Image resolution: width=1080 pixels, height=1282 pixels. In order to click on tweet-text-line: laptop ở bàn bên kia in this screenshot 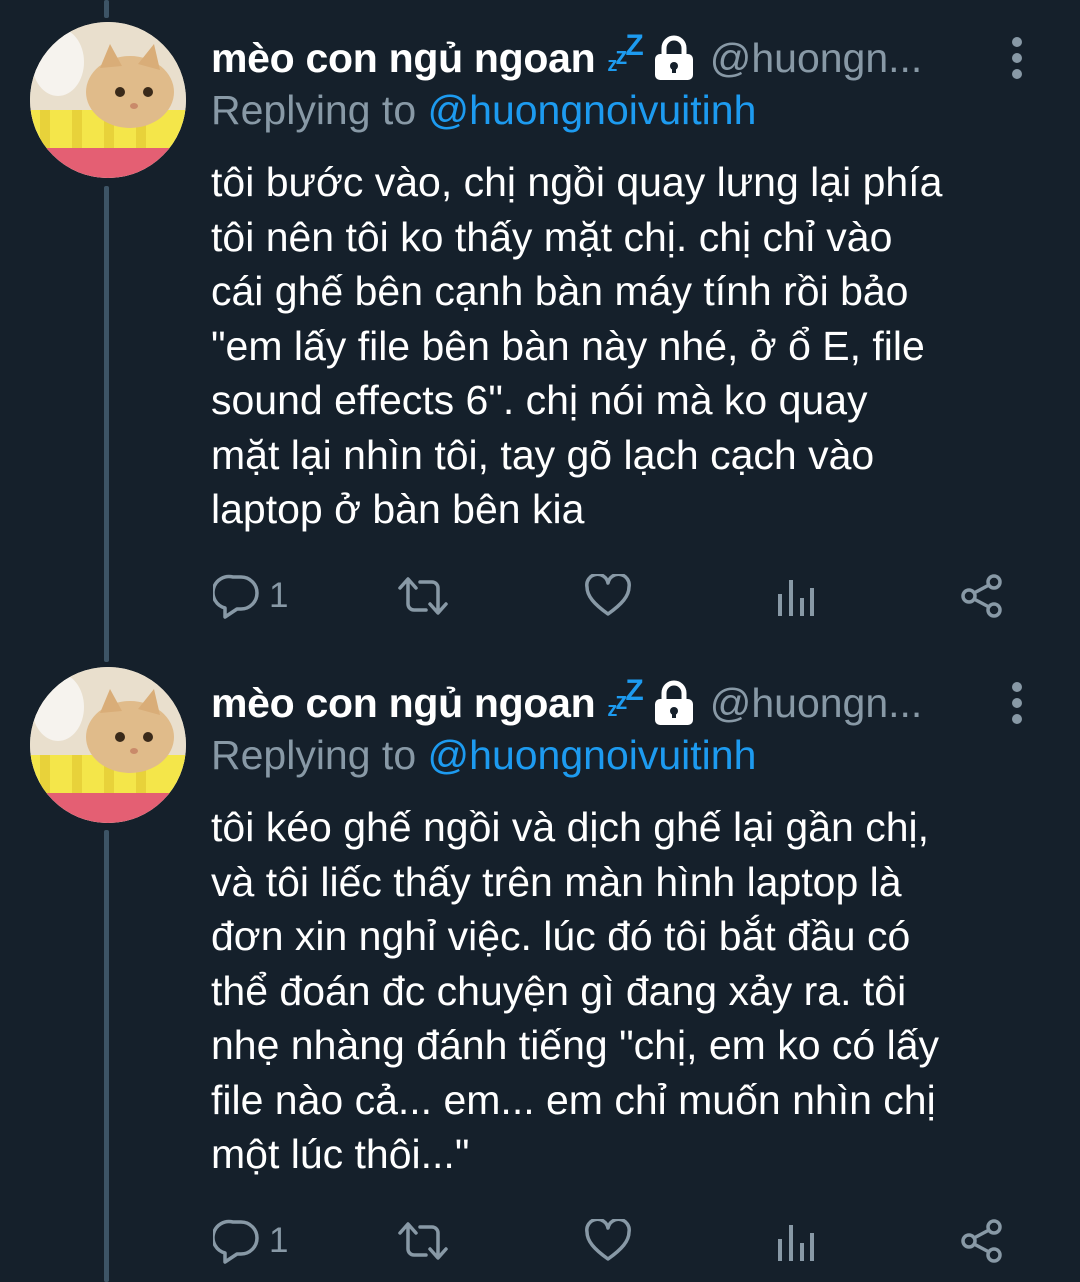, I will do `click(398, 509)`.